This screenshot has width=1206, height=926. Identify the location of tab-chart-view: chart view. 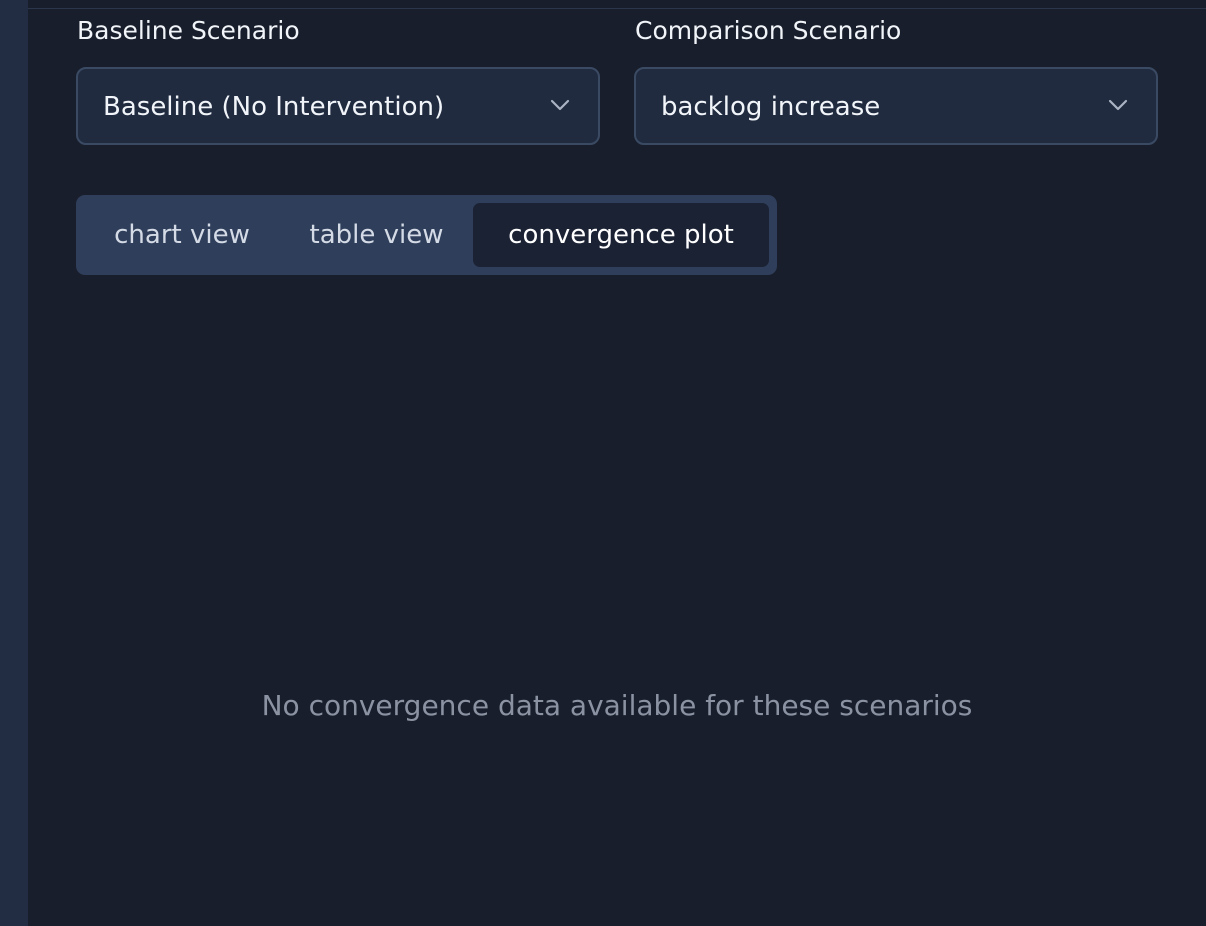
(182, 235).